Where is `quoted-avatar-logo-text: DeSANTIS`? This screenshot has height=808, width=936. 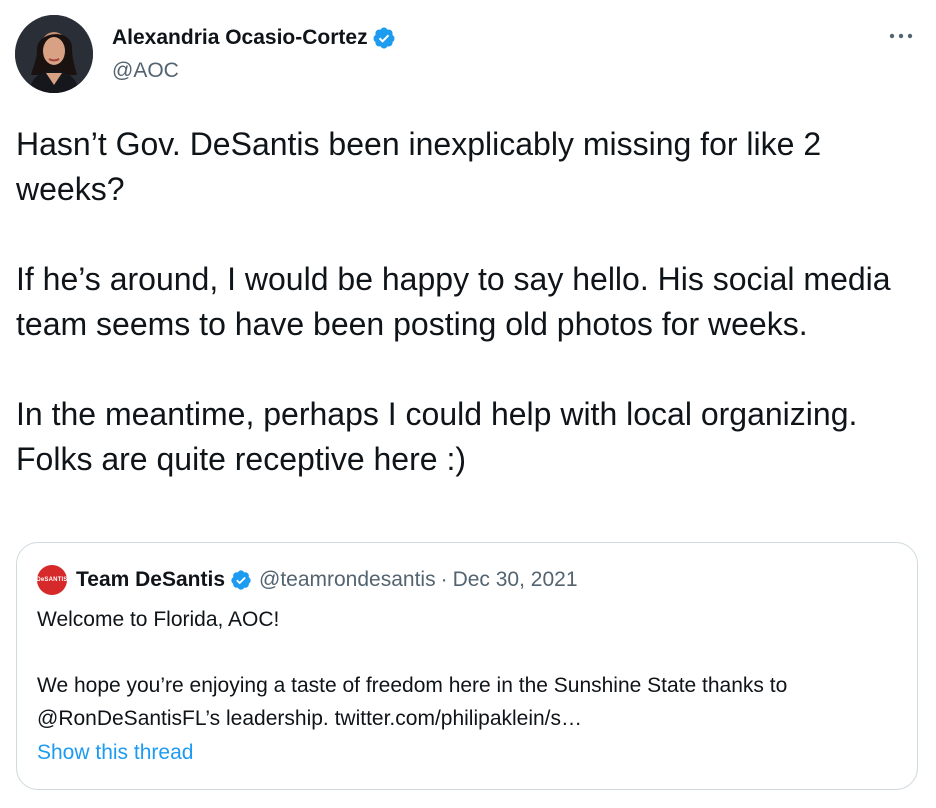 quoted-avatar-logo-text: DeSANTIS is located at coordinates (52, 580).